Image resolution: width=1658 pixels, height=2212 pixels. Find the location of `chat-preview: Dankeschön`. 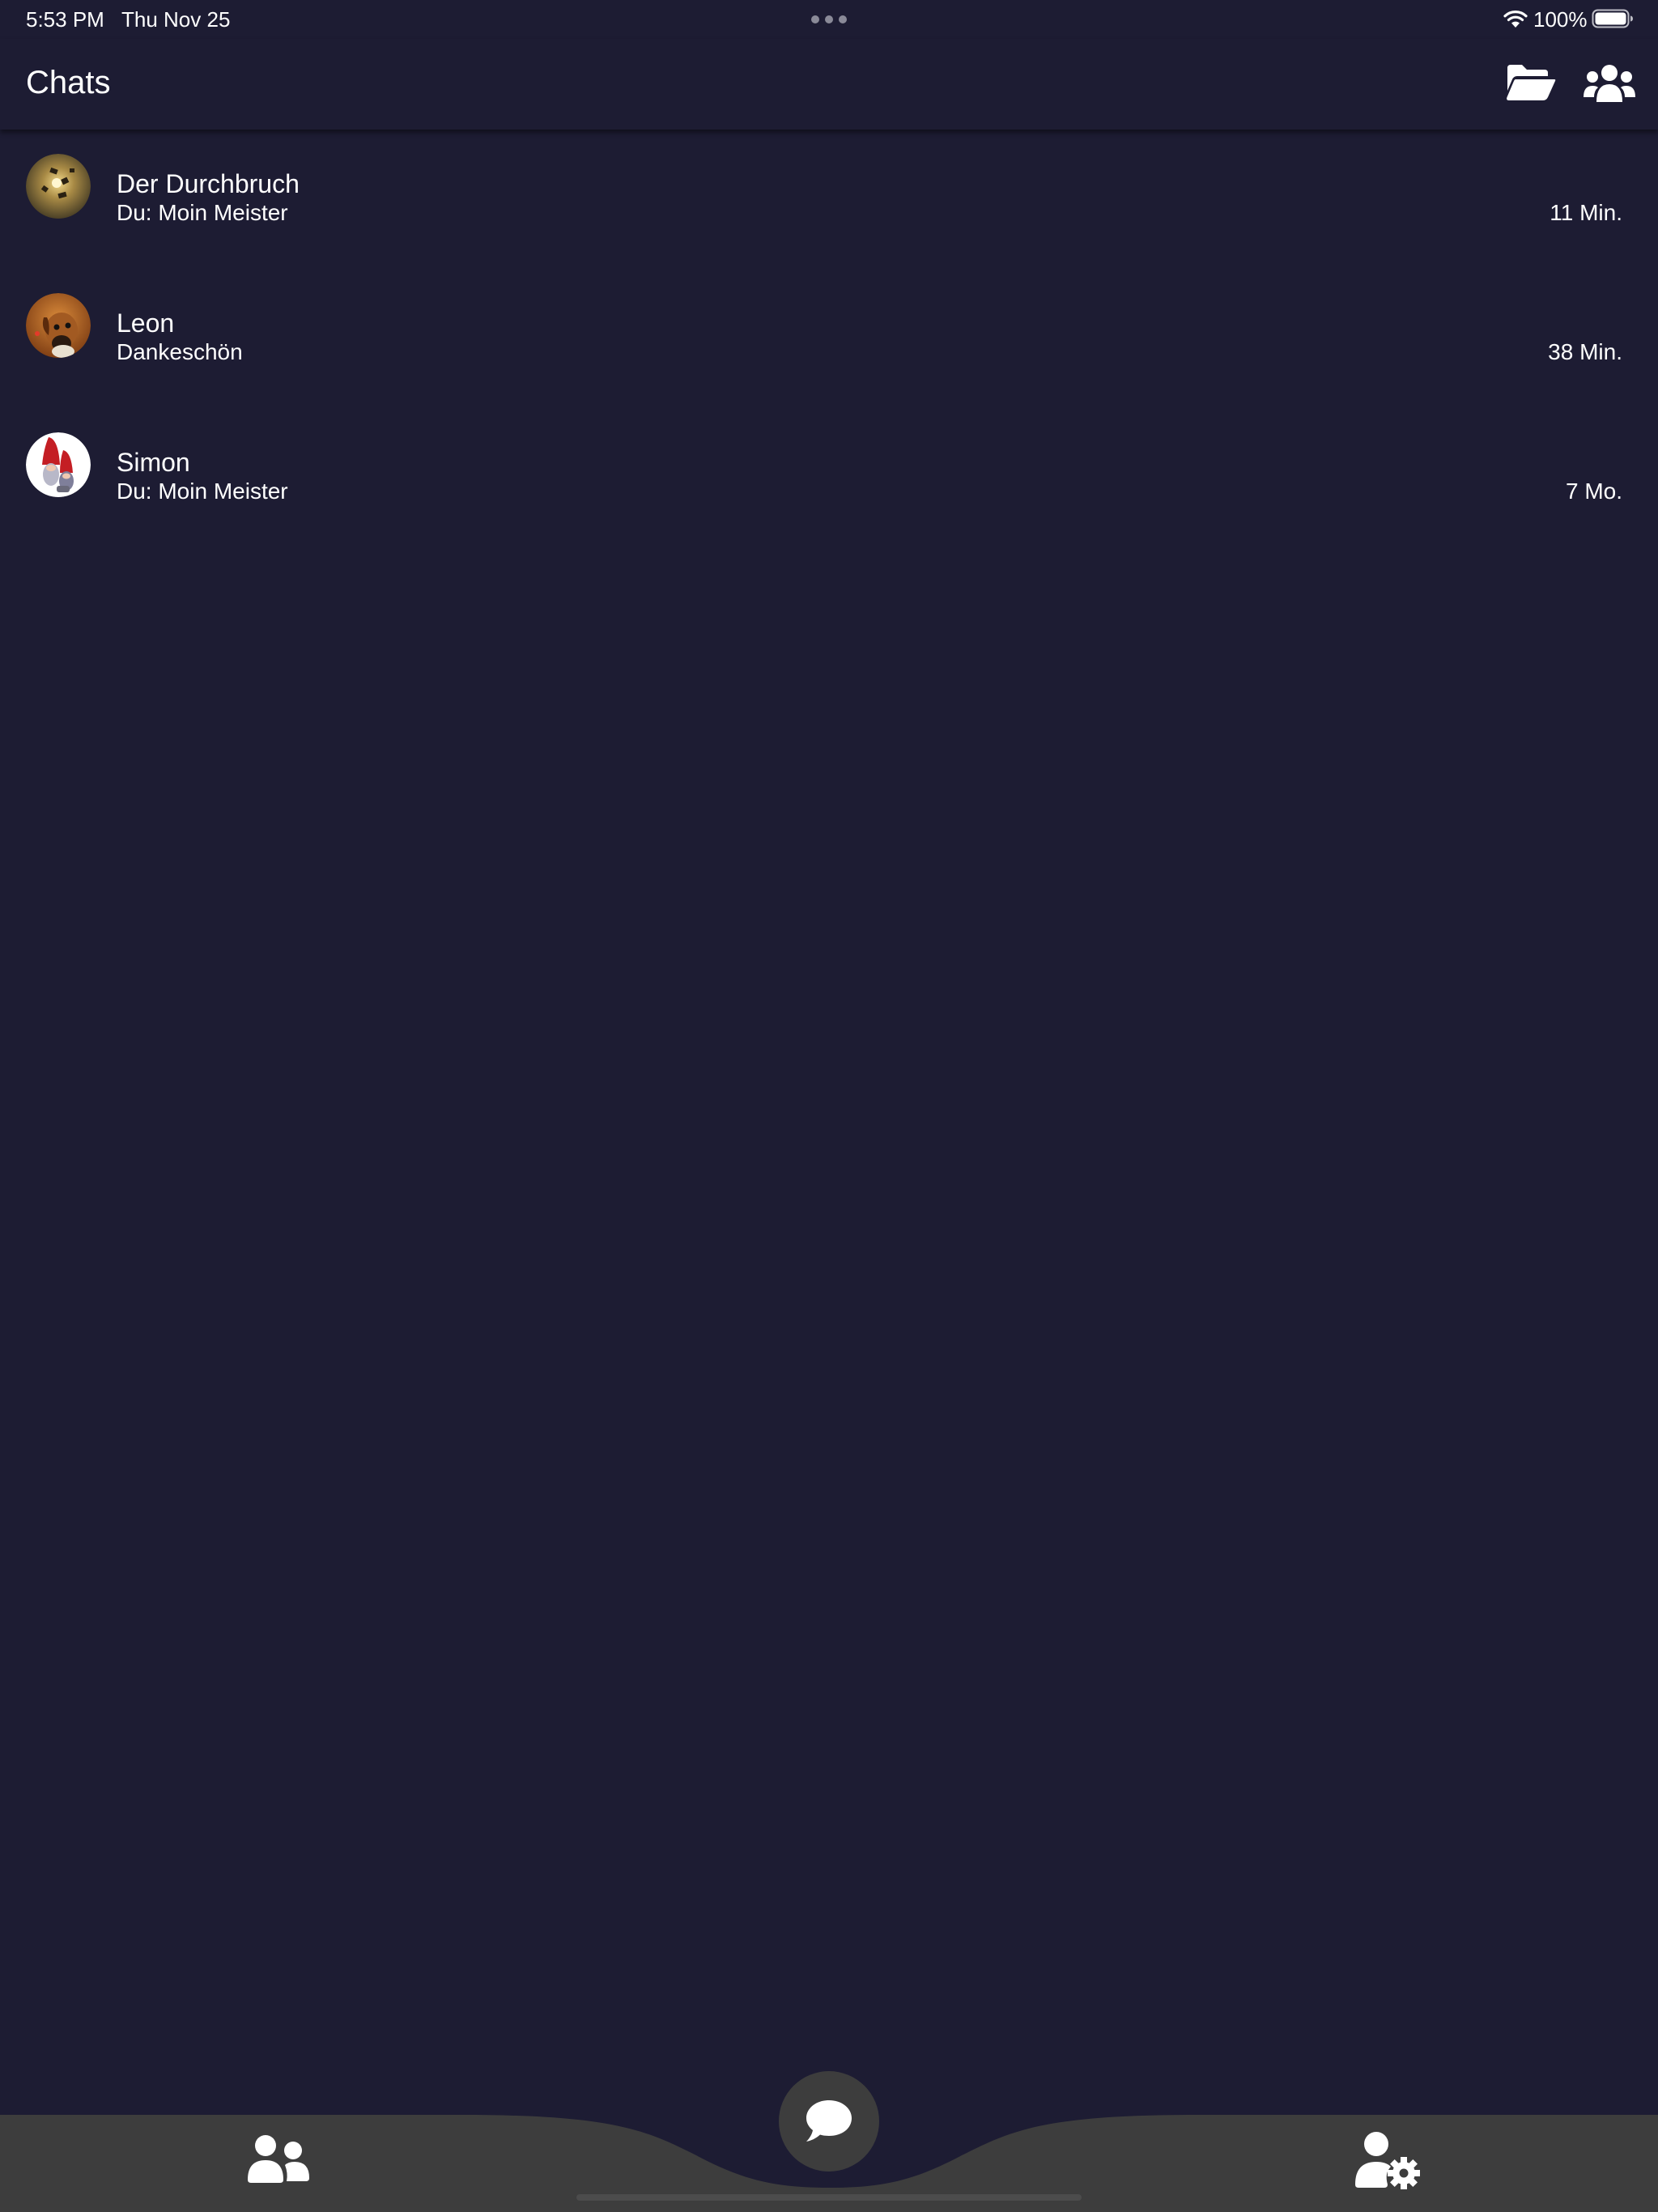

chat-preview: Dankeschön is located at coordinates (180, 351).